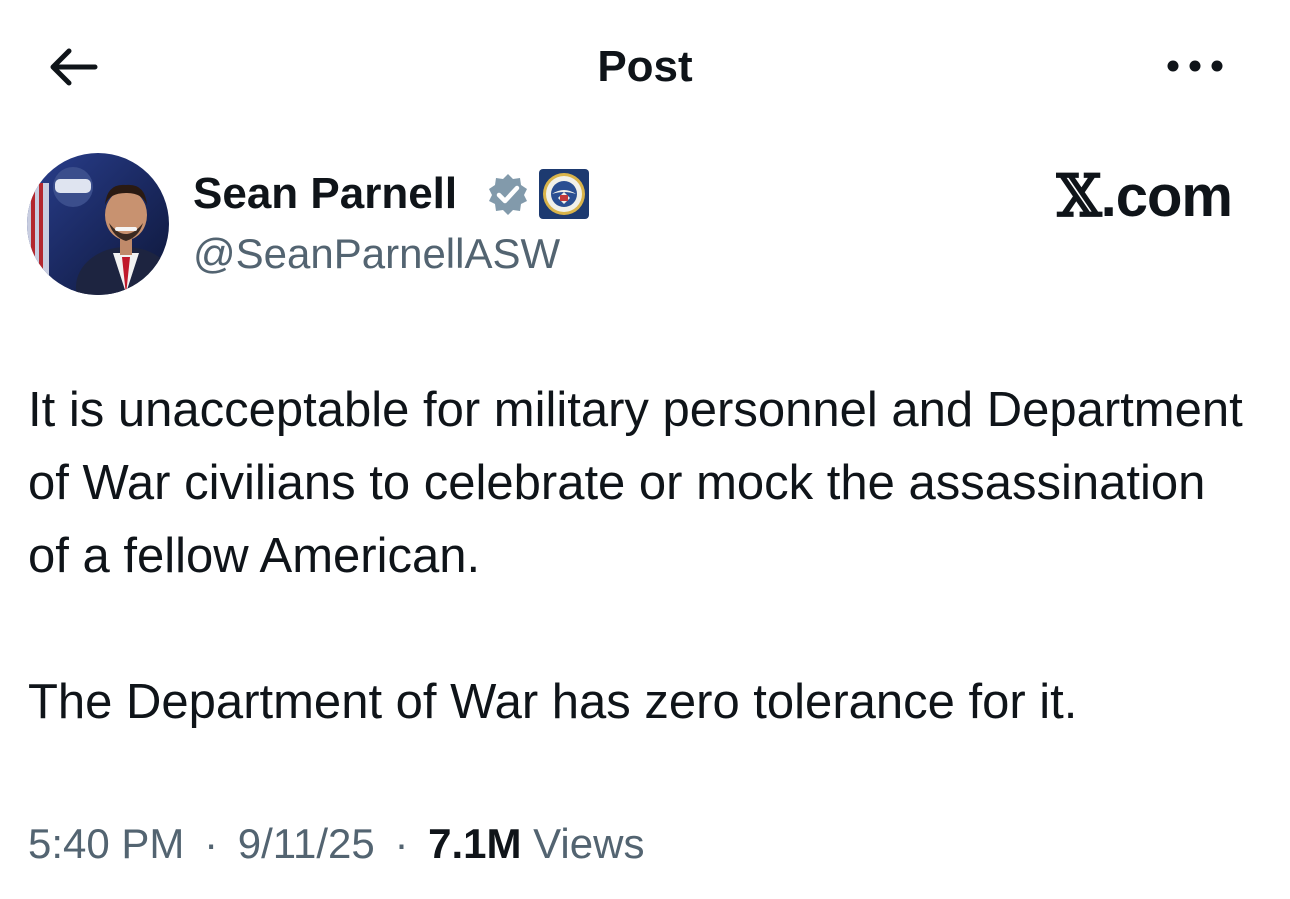 This screenshot has width=1290, height=899. I want to click on avatar-photo, so click(98, 224).